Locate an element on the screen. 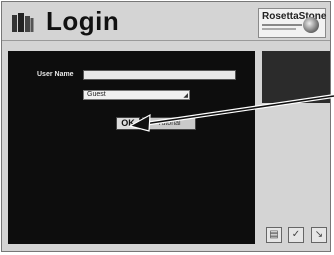 This screenshot has width=334, height=255. tutorial-button: Tutorial is located at coordinates (169, 123).